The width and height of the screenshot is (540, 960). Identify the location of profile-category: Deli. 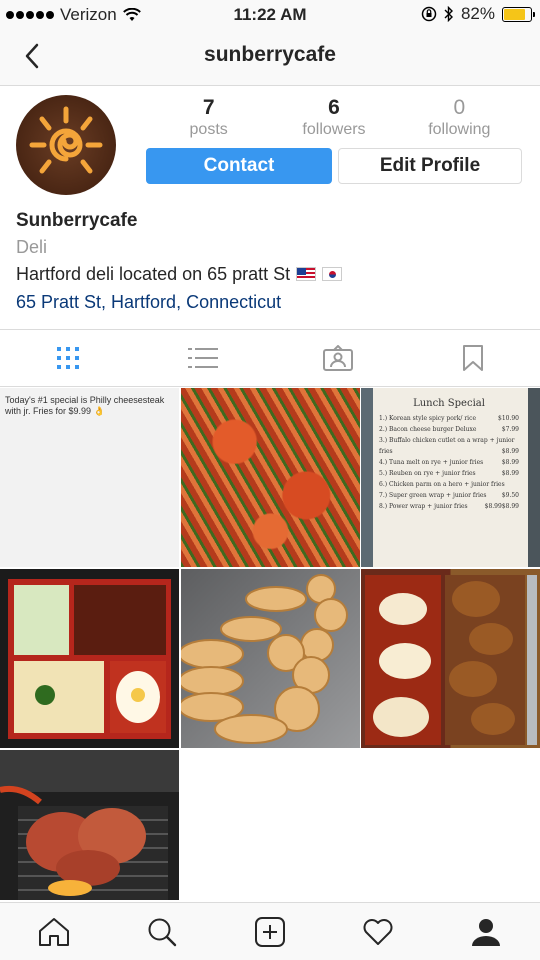
(32, 247).